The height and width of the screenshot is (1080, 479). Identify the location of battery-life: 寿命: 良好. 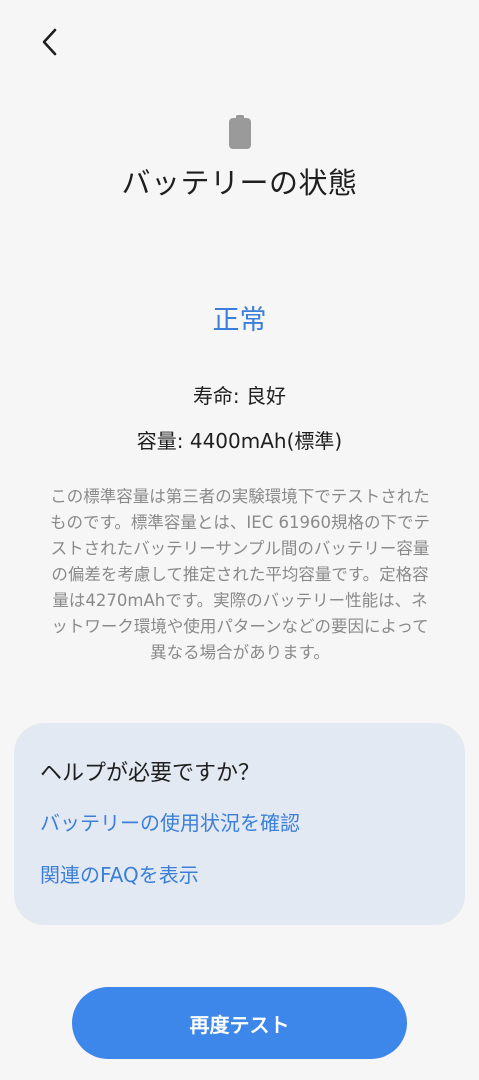
(239, 396).